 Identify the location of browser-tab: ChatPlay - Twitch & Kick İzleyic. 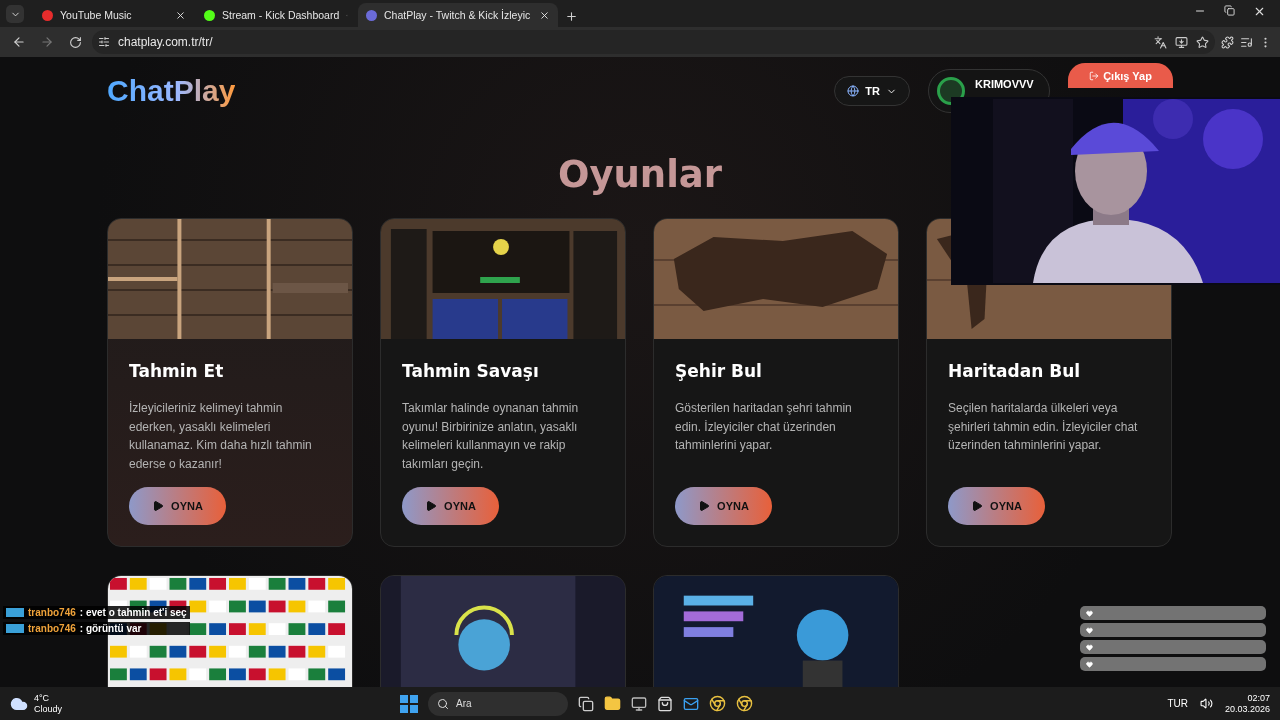
(458, 15).